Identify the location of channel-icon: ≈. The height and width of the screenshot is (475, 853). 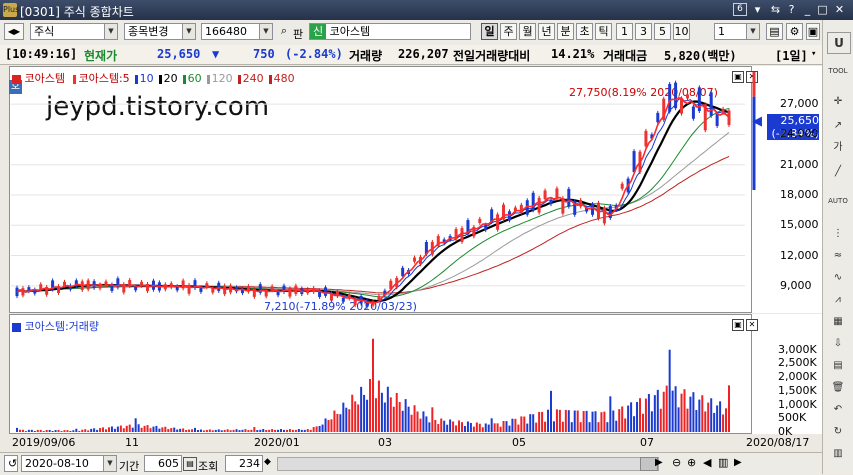
(838, 256).